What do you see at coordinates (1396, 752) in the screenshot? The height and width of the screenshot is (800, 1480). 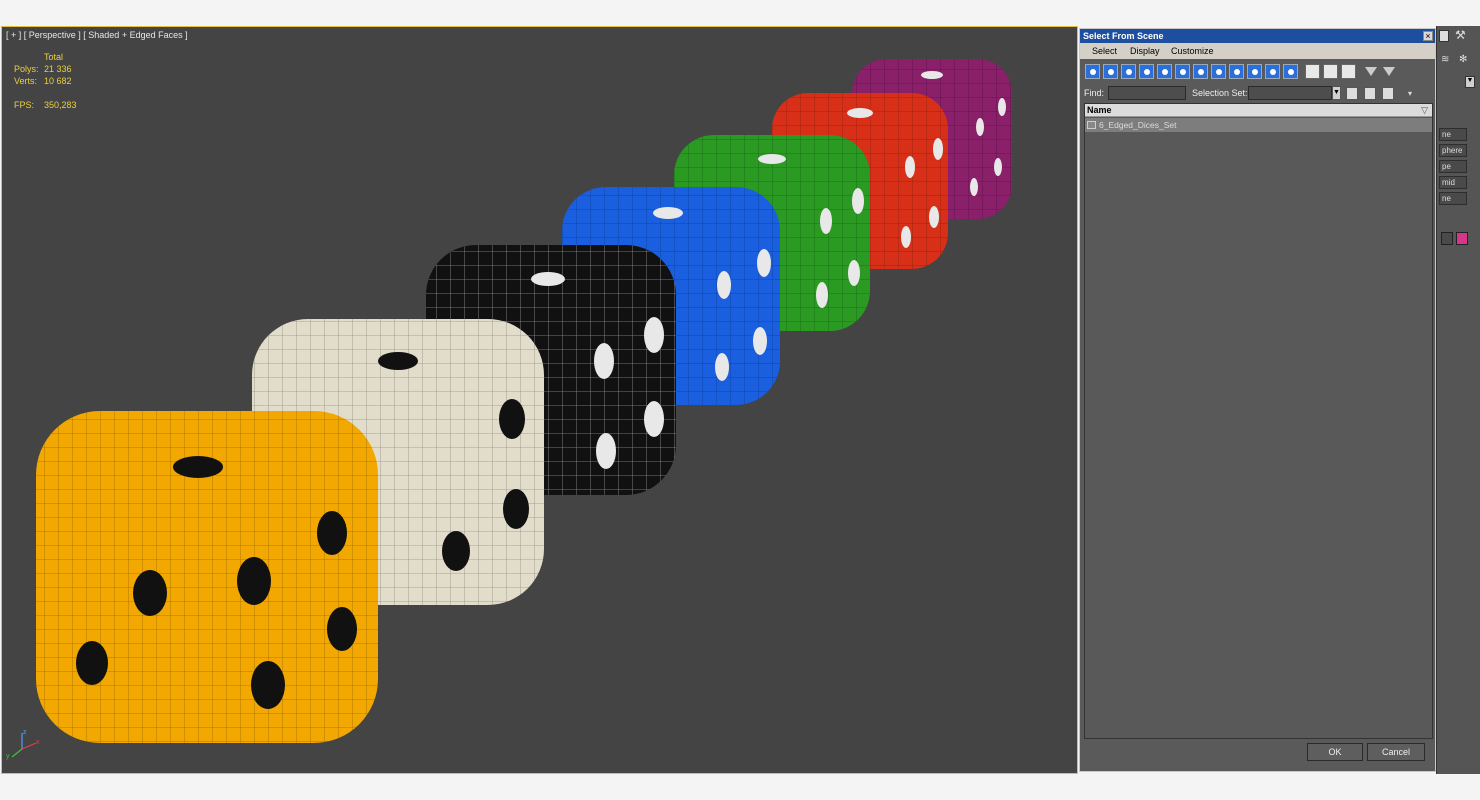 I see `cancel-button: Cancel` at bounding box center [1396, 752].